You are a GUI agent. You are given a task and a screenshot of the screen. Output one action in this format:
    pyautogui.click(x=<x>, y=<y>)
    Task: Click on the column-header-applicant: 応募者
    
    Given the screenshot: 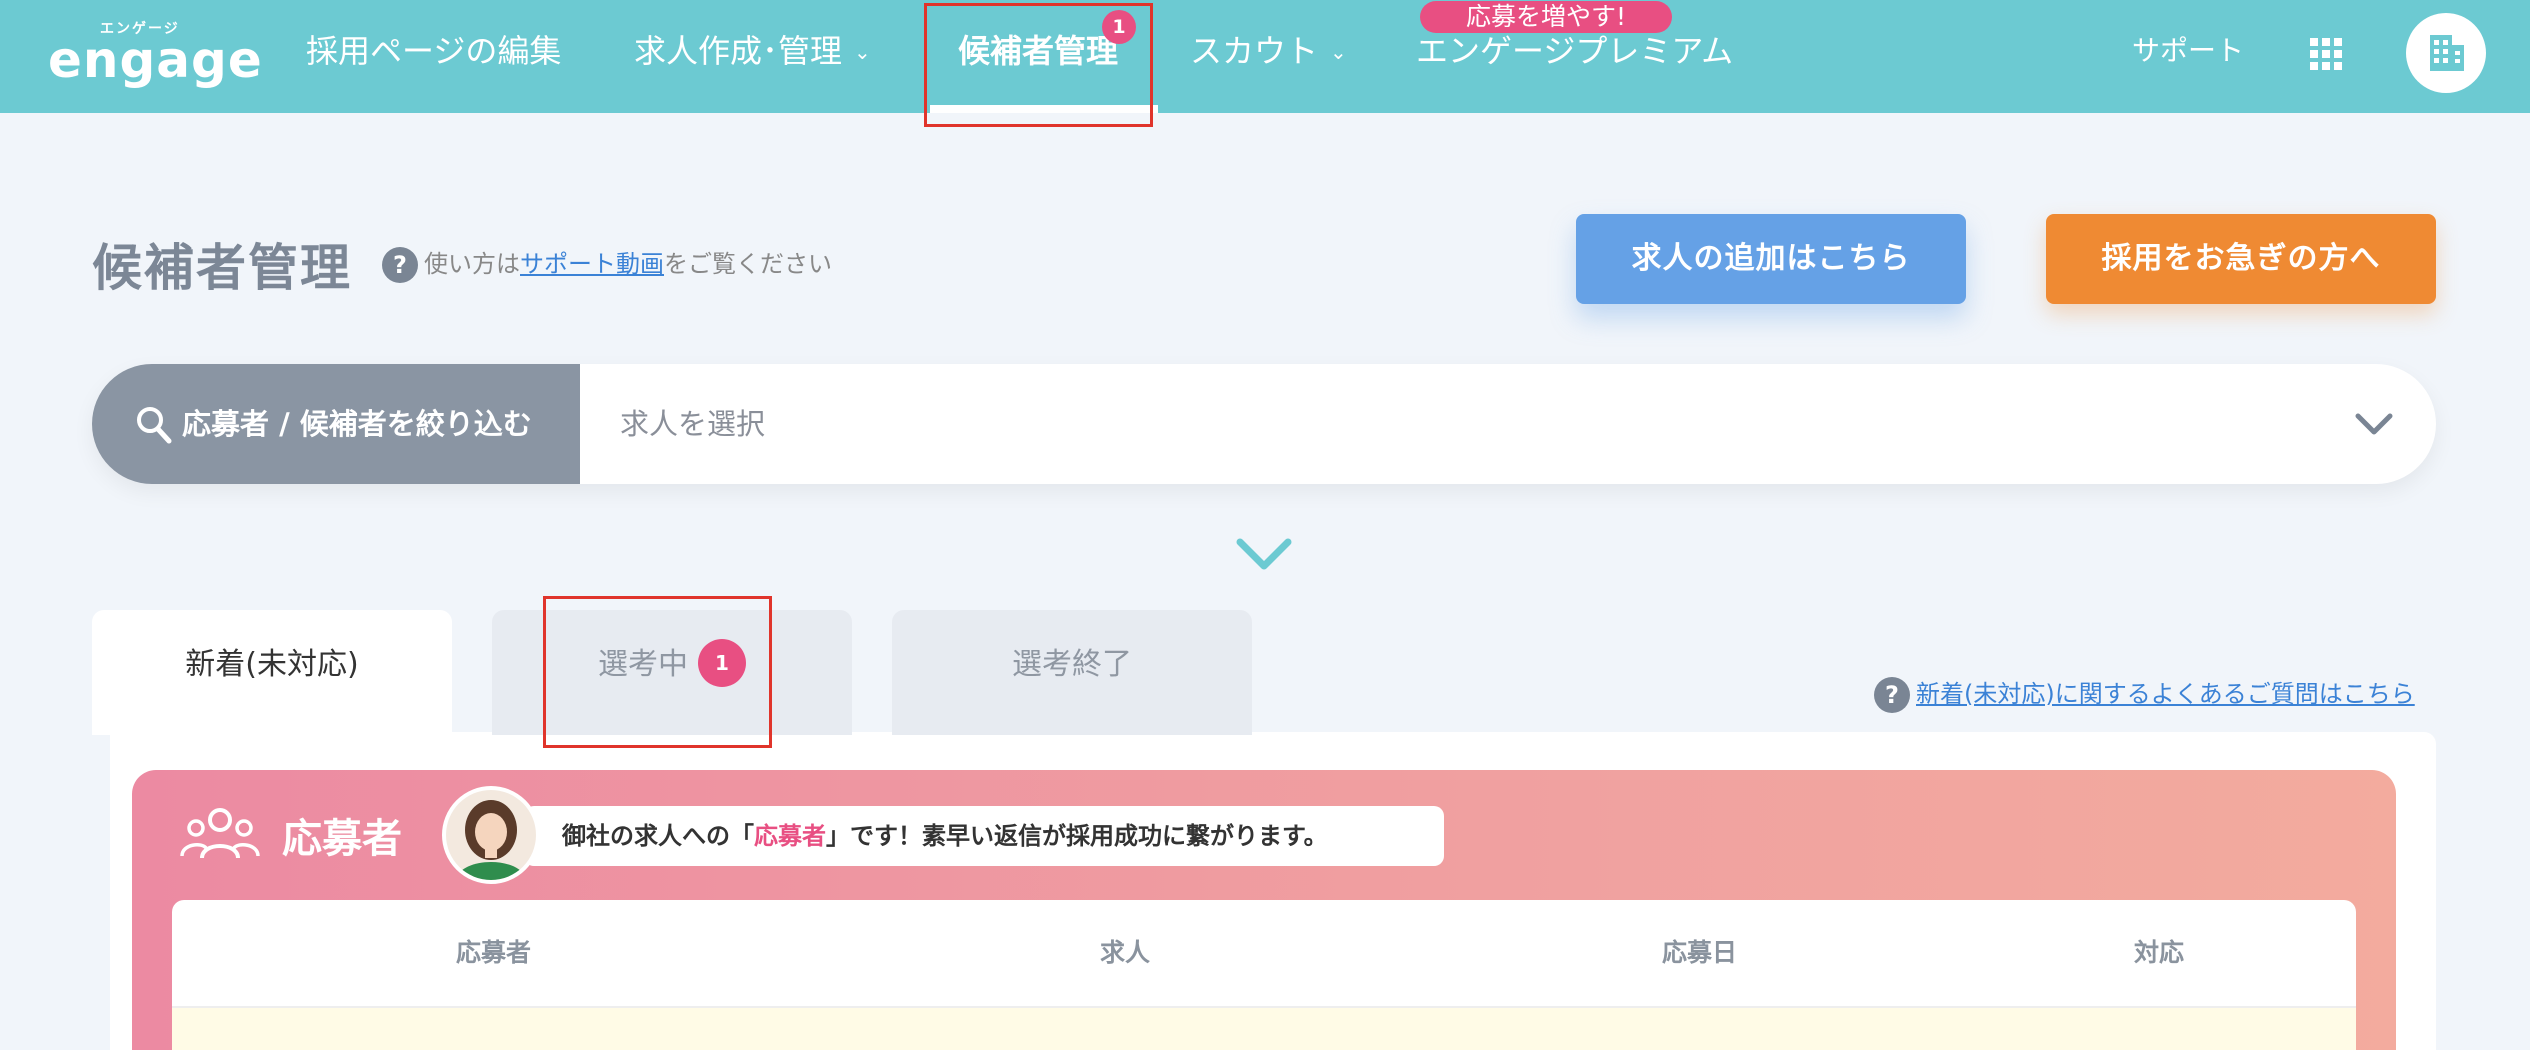 What is the action you would take?
    pyautogui.click(x=493, y=953)
    